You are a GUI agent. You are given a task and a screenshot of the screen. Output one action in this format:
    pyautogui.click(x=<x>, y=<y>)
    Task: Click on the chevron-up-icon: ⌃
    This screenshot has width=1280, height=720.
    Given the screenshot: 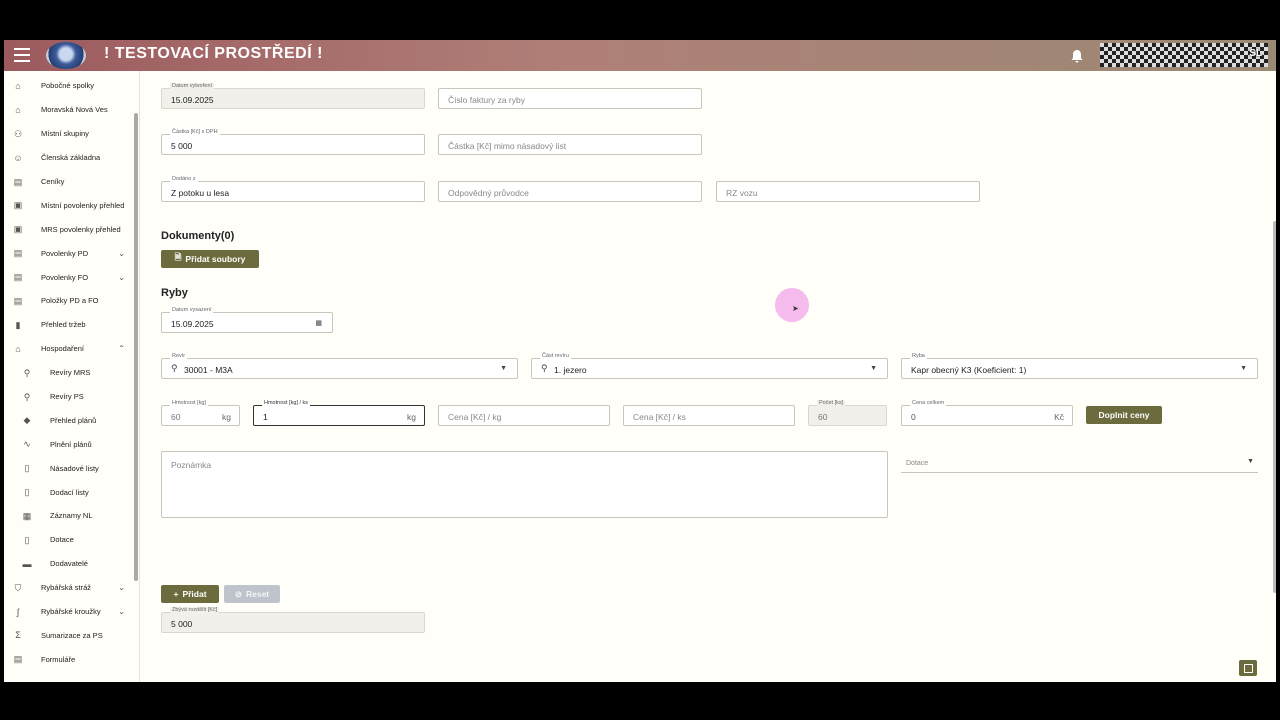 What is the action you would take?
    pyautogui.click(x=121, y=348)
    